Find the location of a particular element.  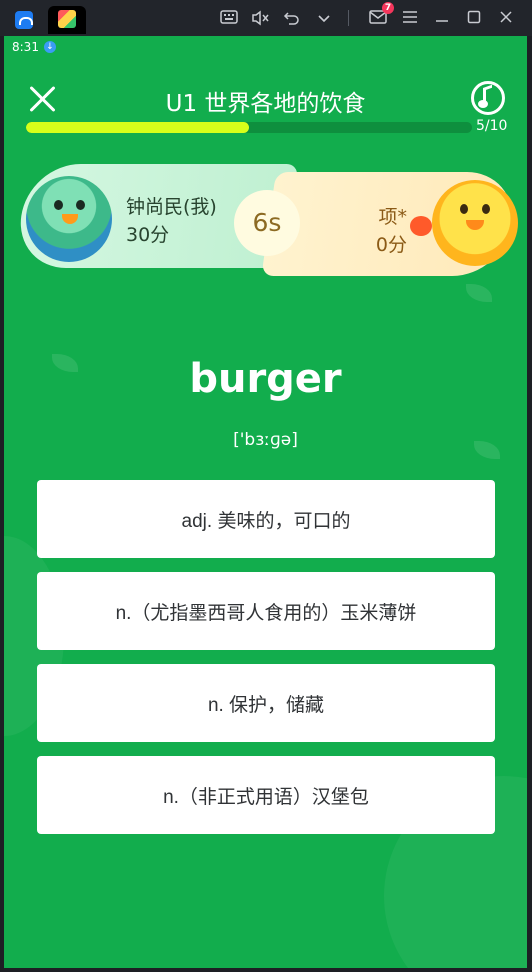

progress-bar is located at coordinates (249, 127).